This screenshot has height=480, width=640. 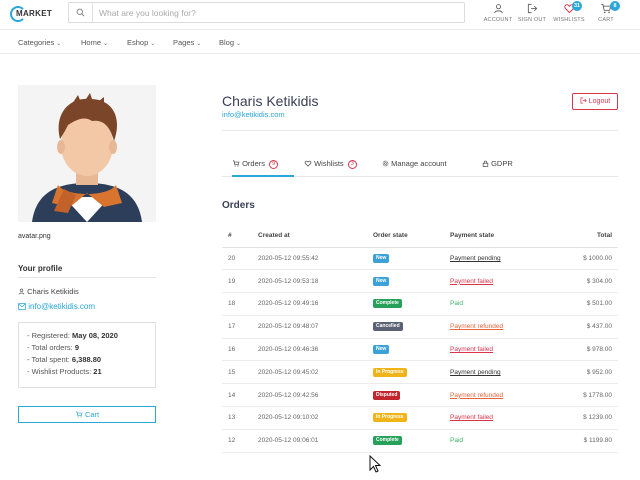 What do you see at coordinates (494, 236) in the screenshot?
I see `col-payment-state: Payment state` at bounding box center [494, 236].